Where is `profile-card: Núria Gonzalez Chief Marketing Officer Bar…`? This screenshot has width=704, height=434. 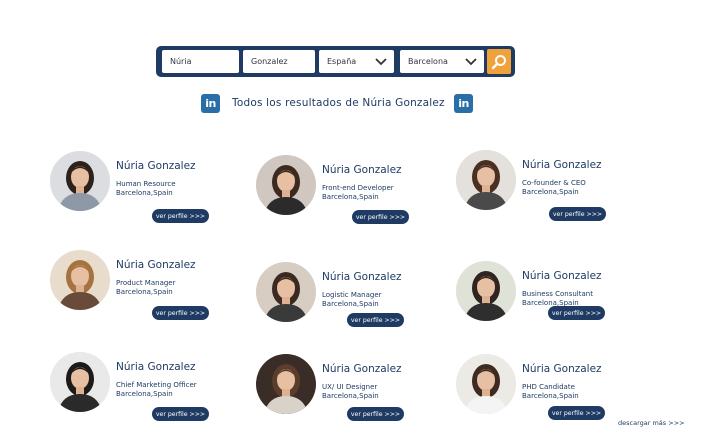 profile-card: Núria Gonzalez Chief Marketing Officer Bar… is located at coordinates (150, 393).